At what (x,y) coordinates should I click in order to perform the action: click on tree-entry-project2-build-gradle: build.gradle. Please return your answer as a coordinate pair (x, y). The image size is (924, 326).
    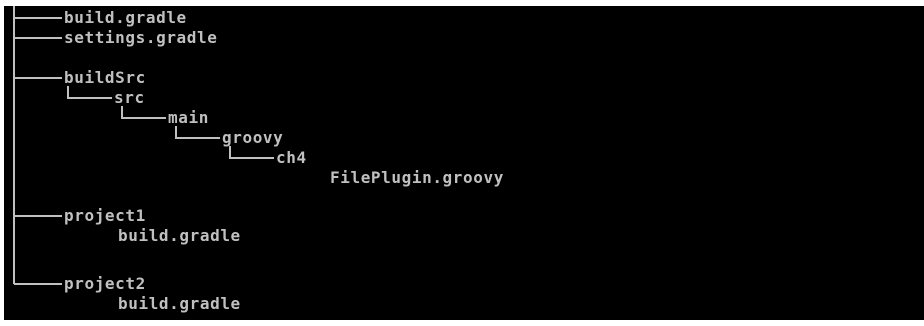
    Looking at the image, I should click on (179, 303).